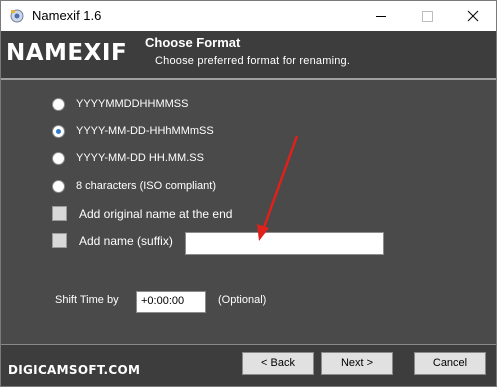 This screenshot has height=387, width=497. I want to click on shift-time-input: +0:00:00, so click(171, 302).